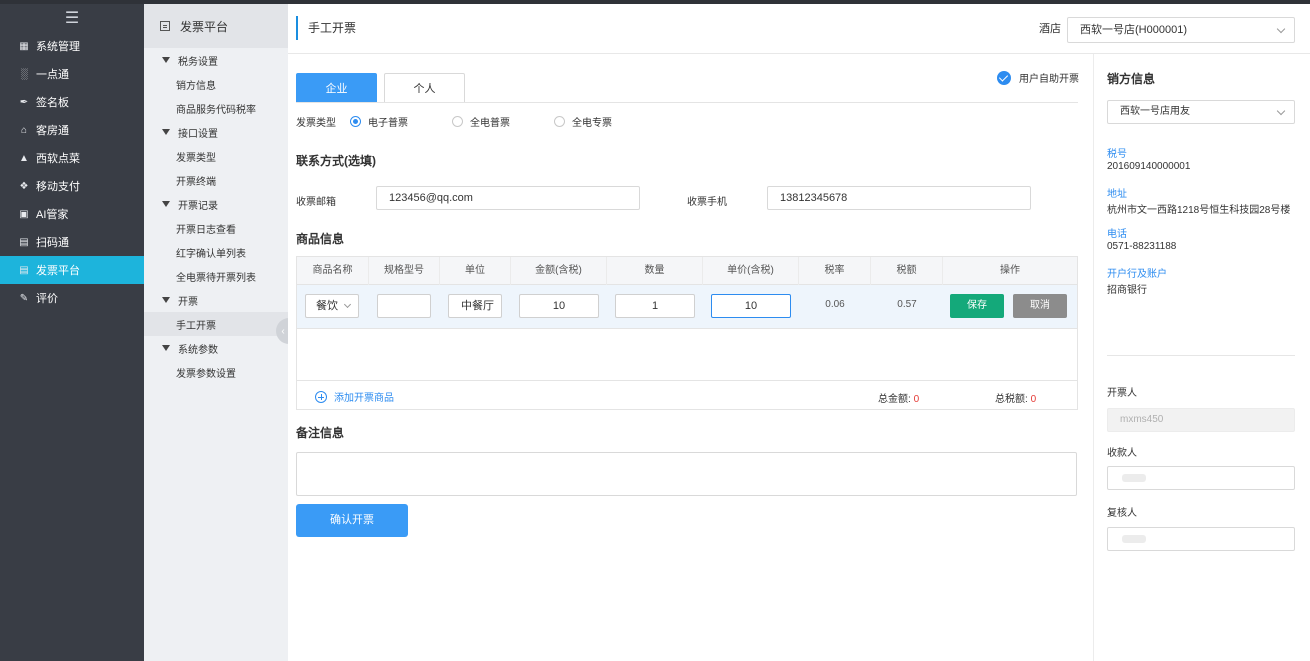  Describe the element at coordinates (655, 271) in the screenshot. I see `th-quantity: 数量` at that location.